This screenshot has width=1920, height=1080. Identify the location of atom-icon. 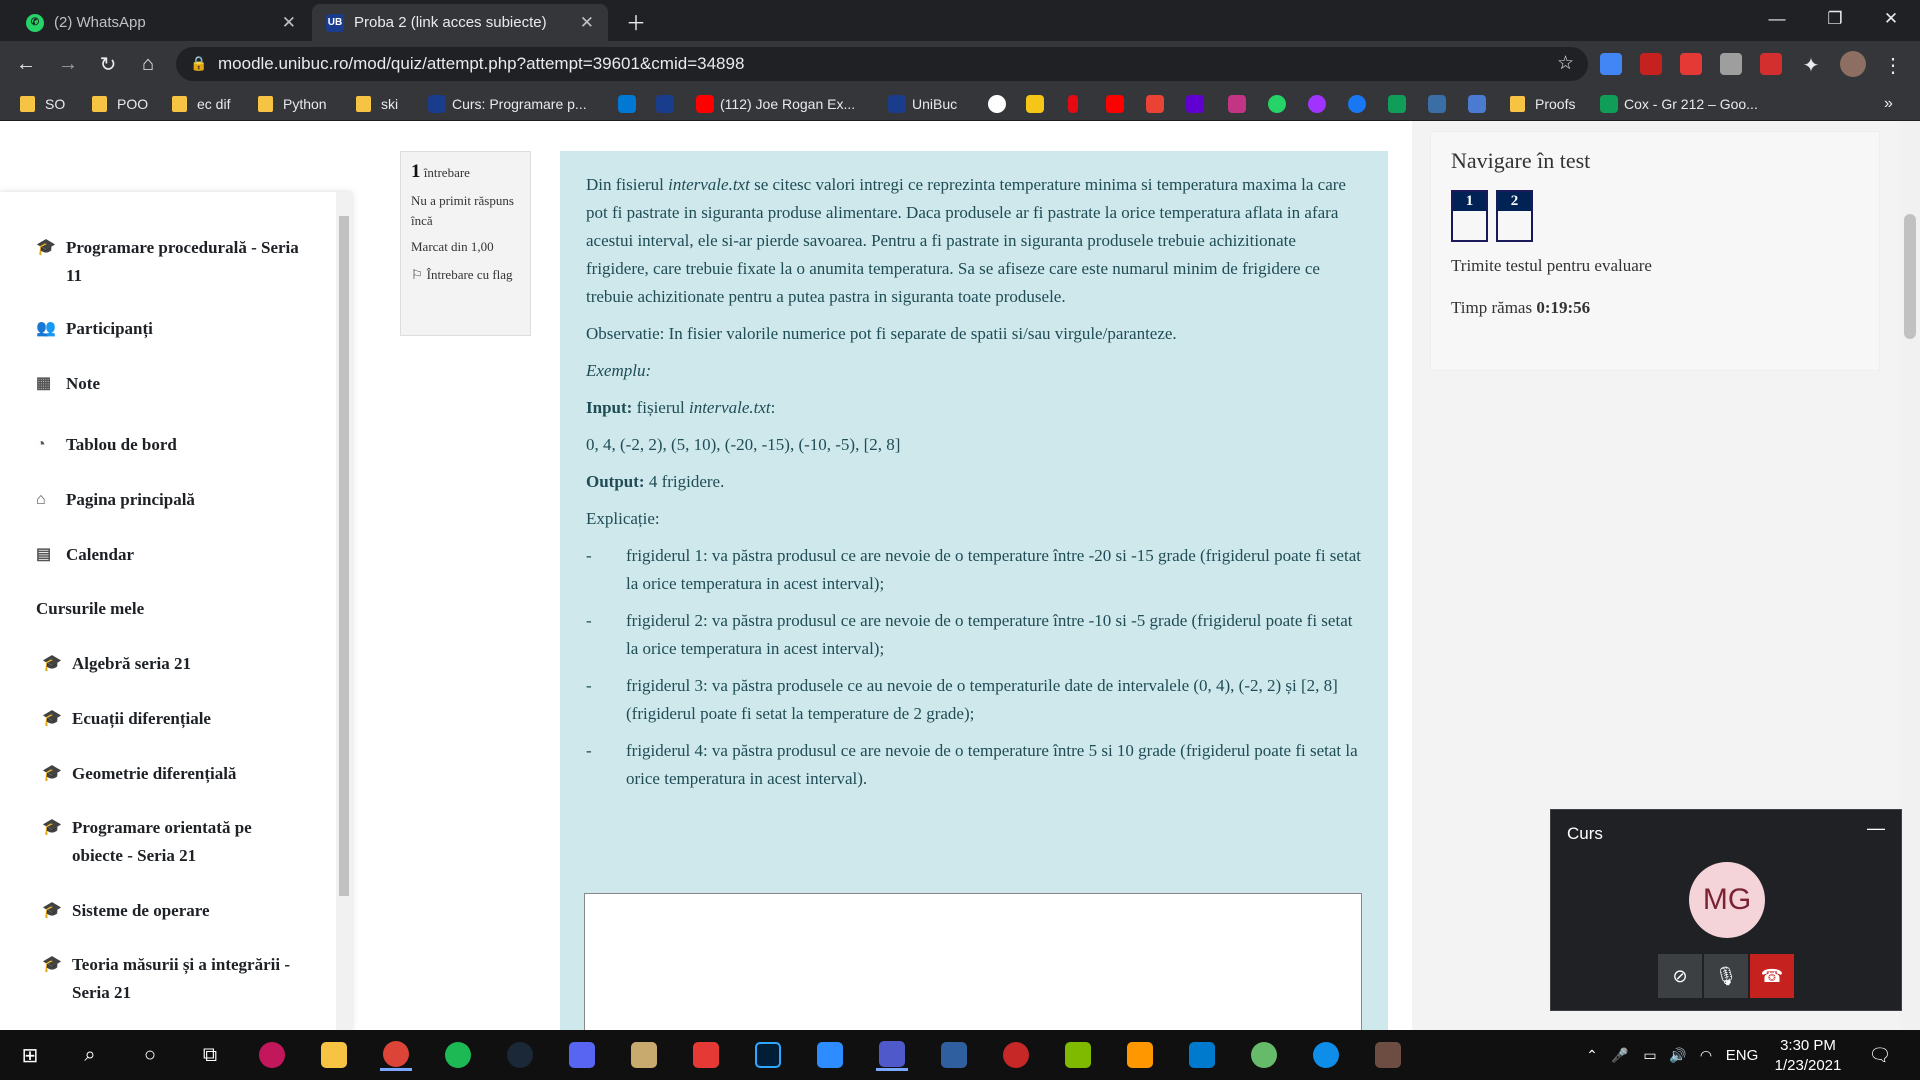
(1264, 1055).